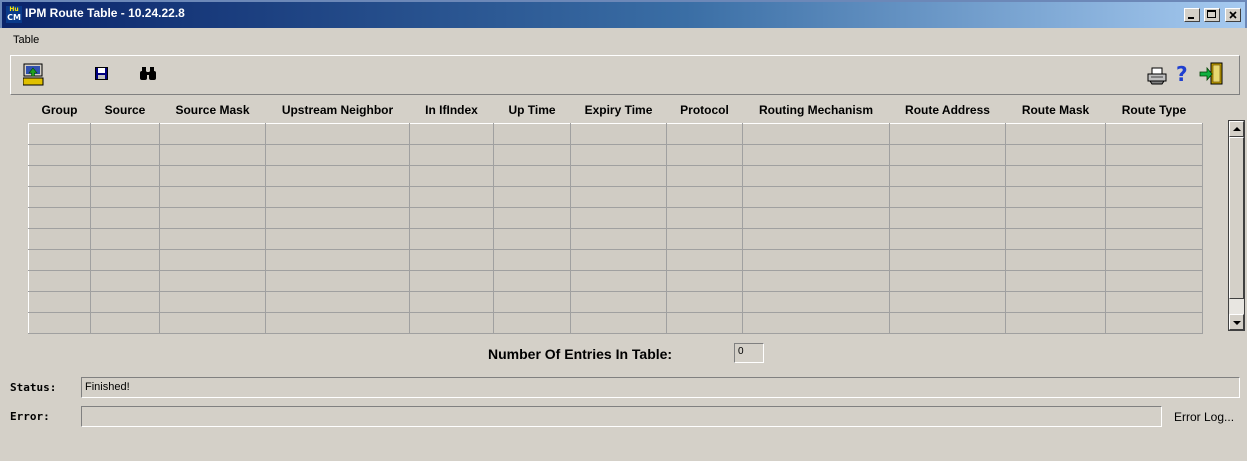  I want to click on exit-icon, so click(1212, 74).